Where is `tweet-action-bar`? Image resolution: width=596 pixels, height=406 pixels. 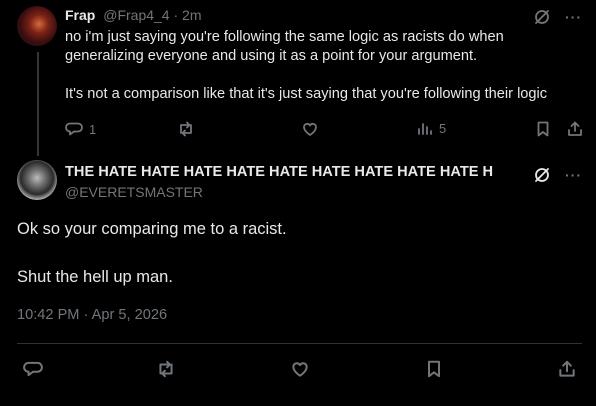 tweet-action-bar is located at coordinates (303, 369).